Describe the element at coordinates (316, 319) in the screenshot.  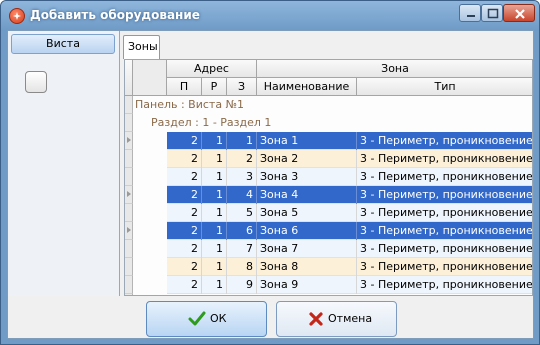
I see `cross-icon` at that location.